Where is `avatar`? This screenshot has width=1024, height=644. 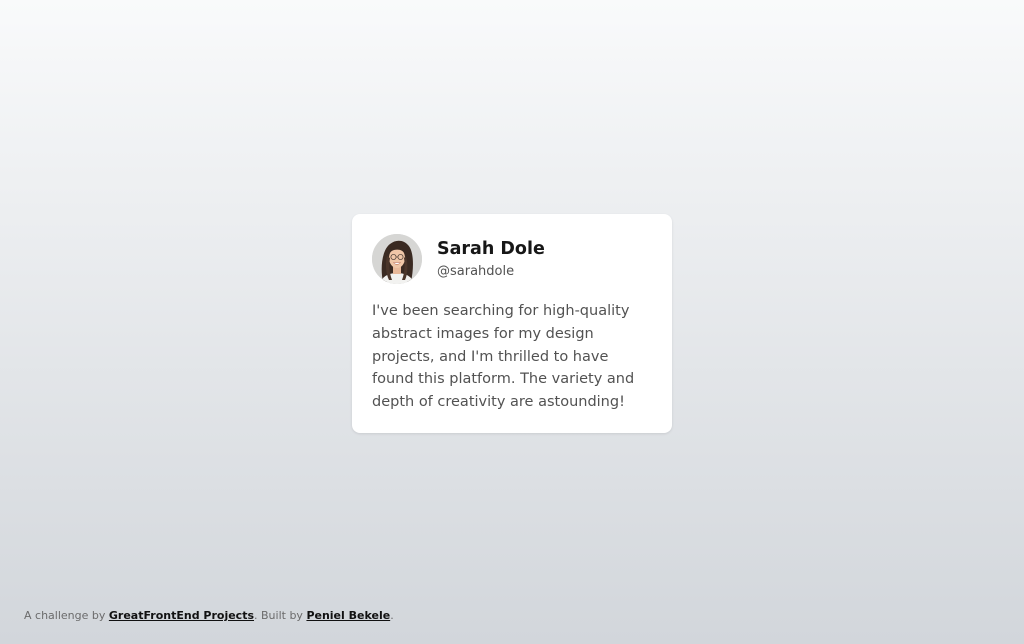 avatar is located at coordinates (397, 259).